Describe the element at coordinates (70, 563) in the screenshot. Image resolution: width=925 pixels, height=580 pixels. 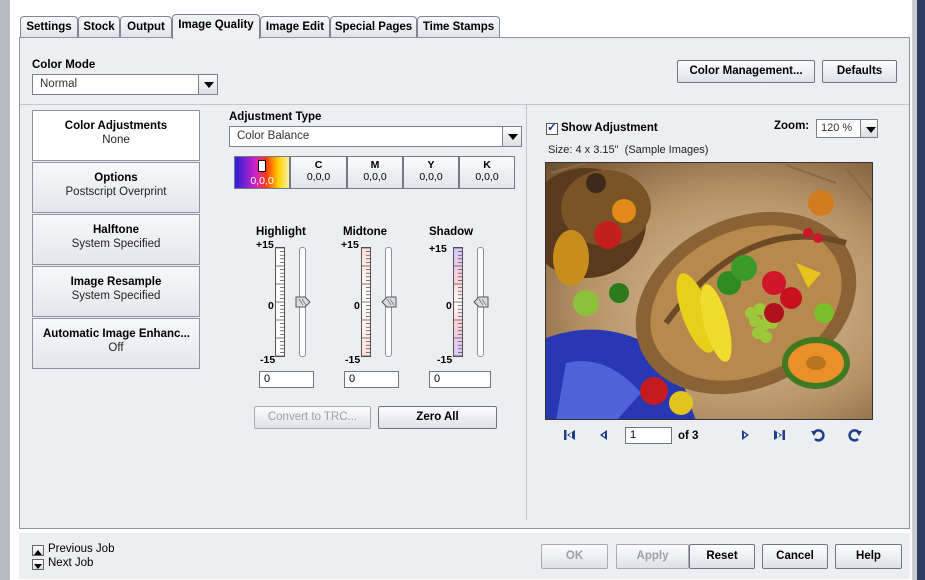
I see `next-job-link: Next Job` at that location.